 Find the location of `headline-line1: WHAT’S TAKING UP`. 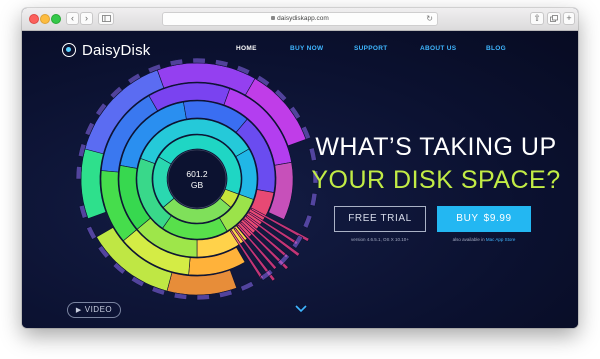

headline-line1: WHAT’S TAKING UP is located at coordinates (436, 147).